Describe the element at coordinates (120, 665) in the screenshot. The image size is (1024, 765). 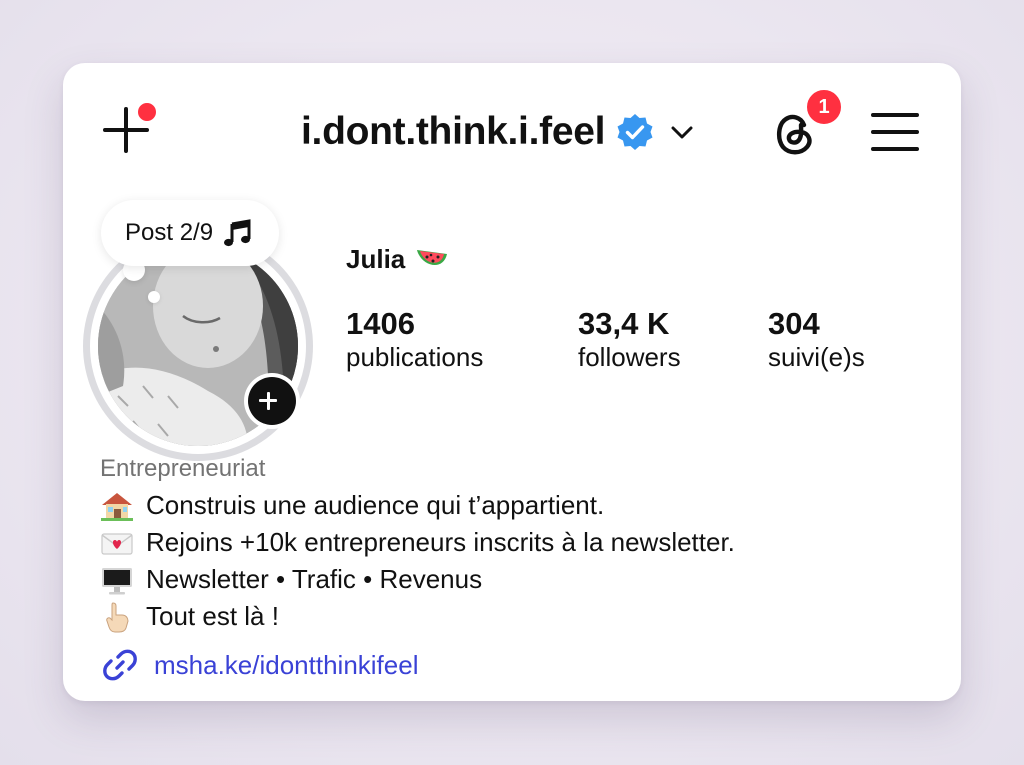
I see `link-icon` at that location.